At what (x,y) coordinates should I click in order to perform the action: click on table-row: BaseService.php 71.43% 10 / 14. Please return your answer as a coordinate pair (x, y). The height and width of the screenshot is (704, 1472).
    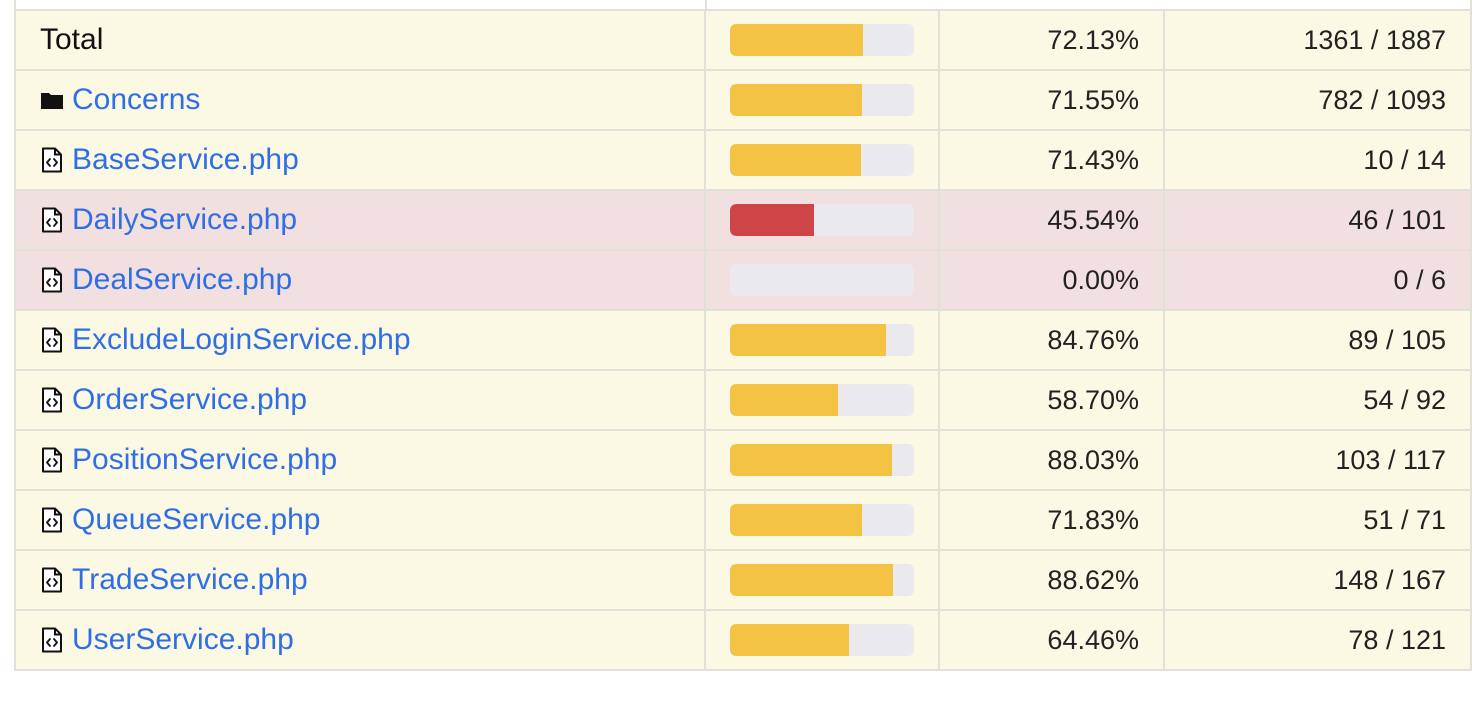
    Looking at the image, I should click on (743, 160).